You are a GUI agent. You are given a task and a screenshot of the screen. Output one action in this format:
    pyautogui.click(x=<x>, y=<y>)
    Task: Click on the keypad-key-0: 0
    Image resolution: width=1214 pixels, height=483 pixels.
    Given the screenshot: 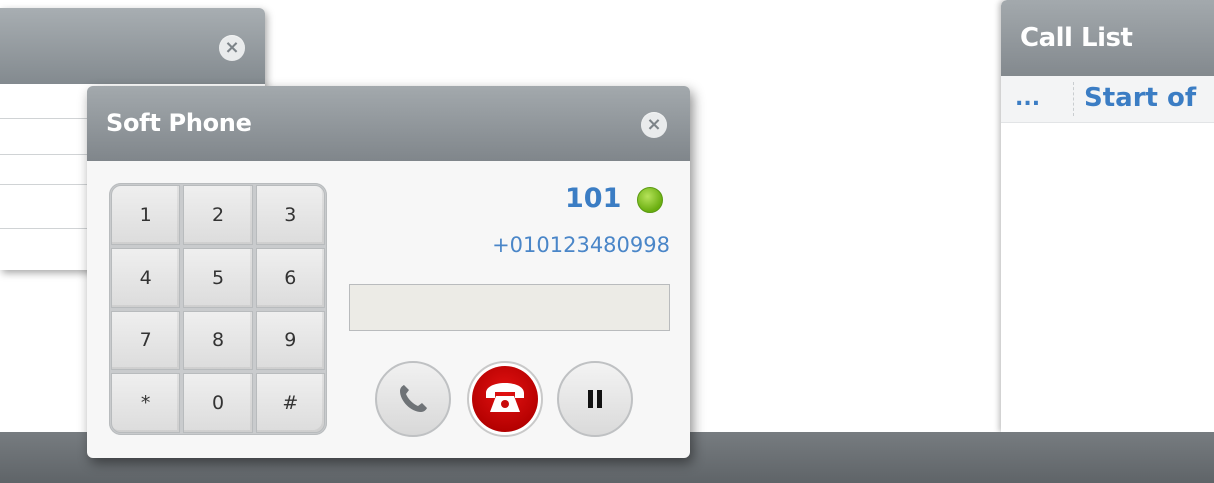 What is the action you would take?
    pyautogui.click(x=218, y=403)
    